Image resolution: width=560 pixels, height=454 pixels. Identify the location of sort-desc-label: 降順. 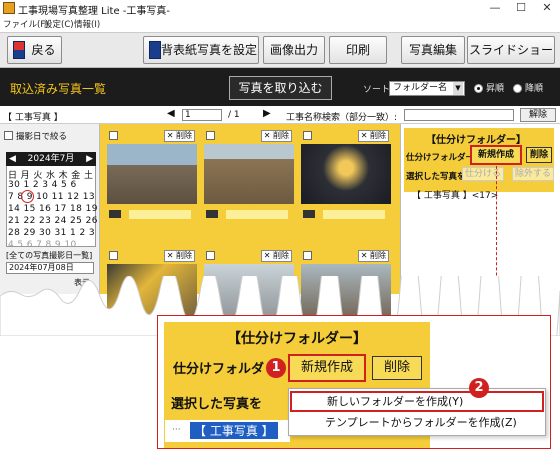
(534, 89).